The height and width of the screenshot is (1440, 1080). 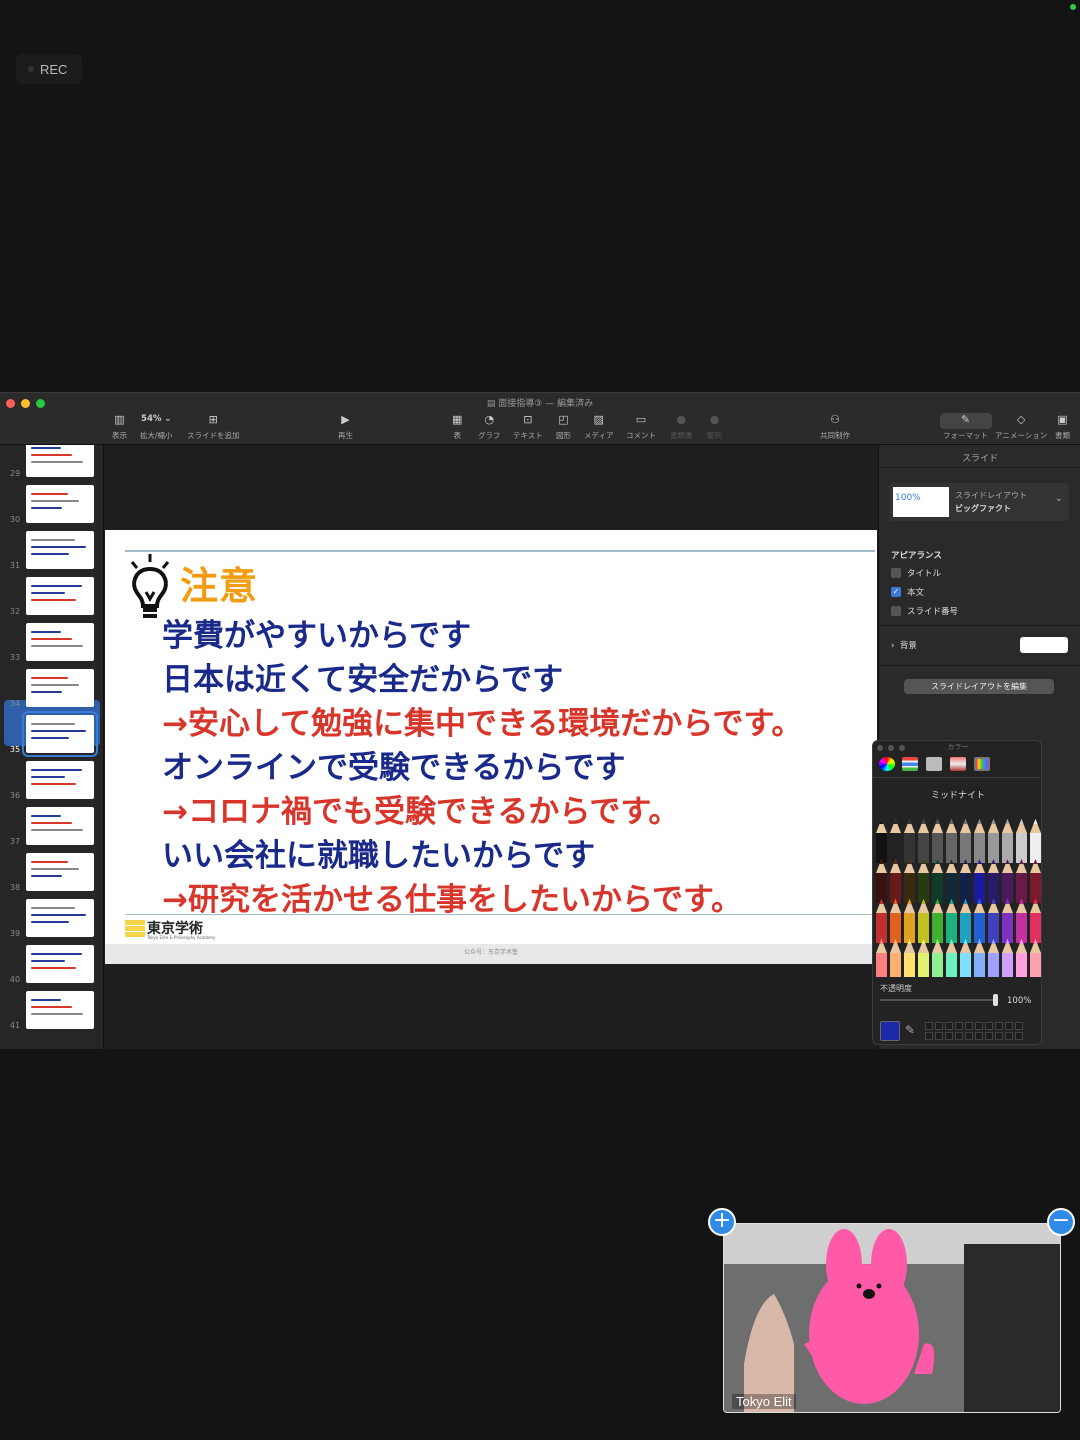 What do you see at coordinates (907, 592) in the screenshot?
I see `option-body: ✓ 本文` at bounding box center [907, 592].